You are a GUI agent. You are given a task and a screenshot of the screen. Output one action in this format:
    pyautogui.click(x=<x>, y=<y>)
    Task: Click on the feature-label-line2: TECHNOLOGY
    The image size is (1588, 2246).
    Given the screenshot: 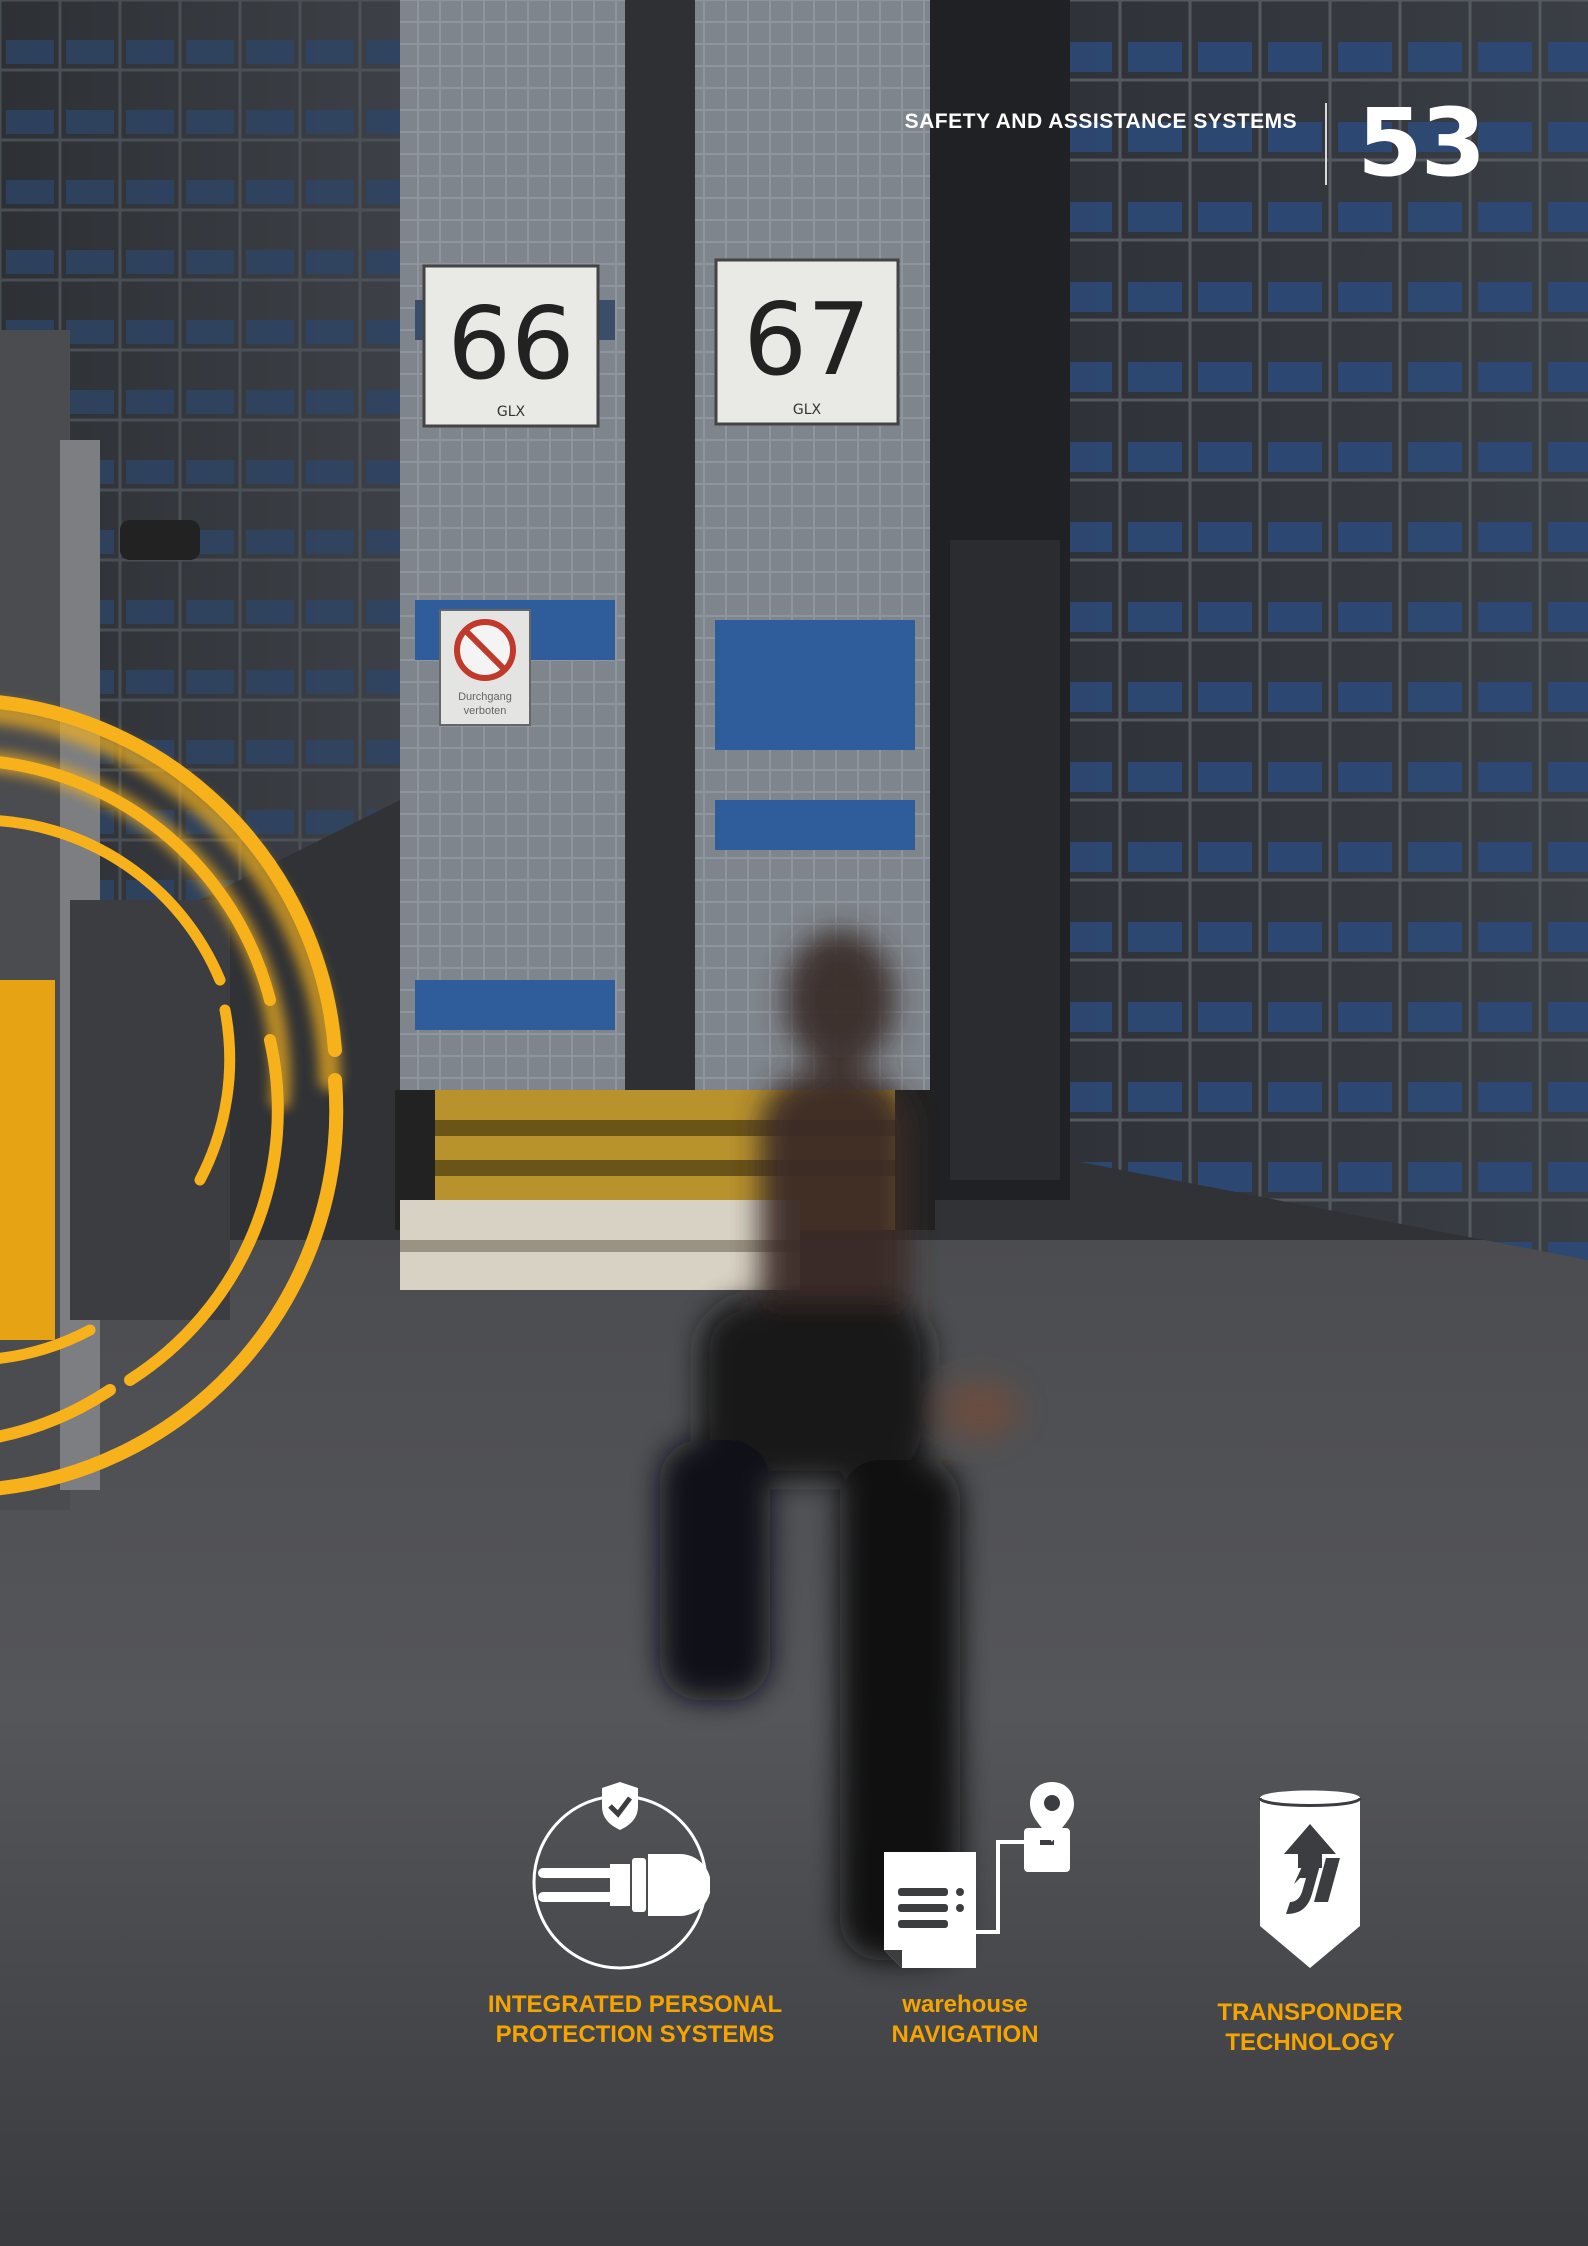 What is the action you would take?
    pyautogui.click(x=1310, y=2042)
    